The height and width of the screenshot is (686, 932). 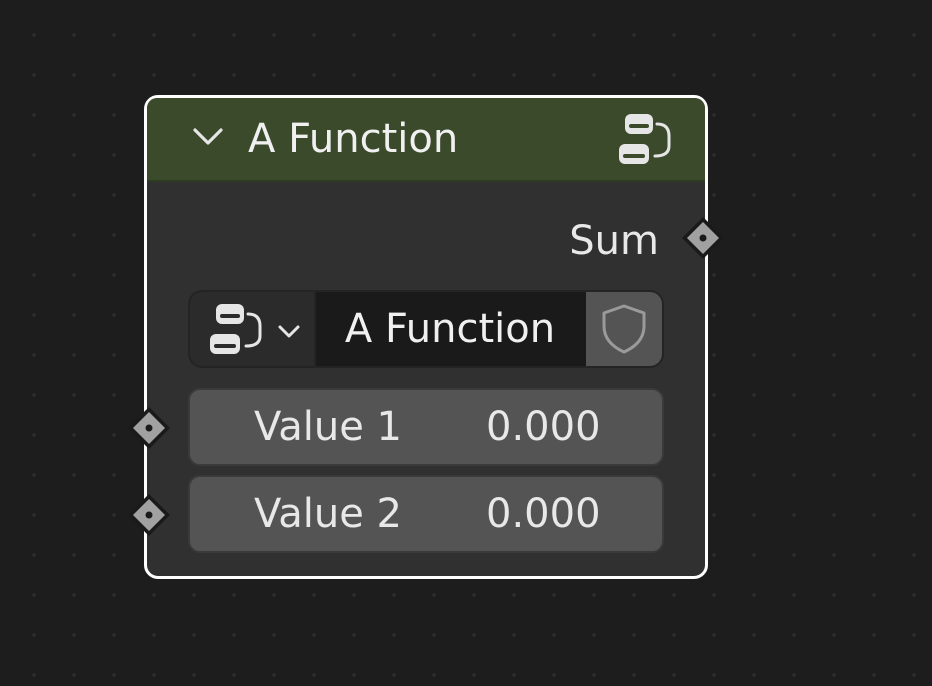 I want to click on value-2-number: 0.000, so click(x=543, y=514).